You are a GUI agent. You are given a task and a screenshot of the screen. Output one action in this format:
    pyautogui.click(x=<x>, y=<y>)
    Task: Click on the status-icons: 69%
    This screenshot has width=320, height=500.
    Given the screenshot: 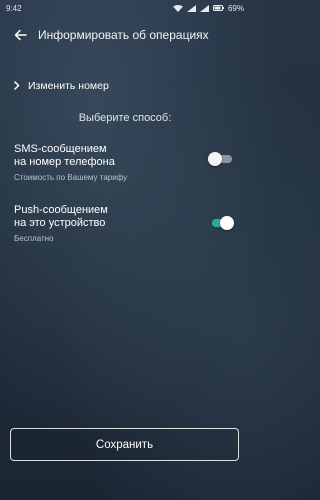 What is the action you would take?
    pyautogui.click(x=208, y=8)
    